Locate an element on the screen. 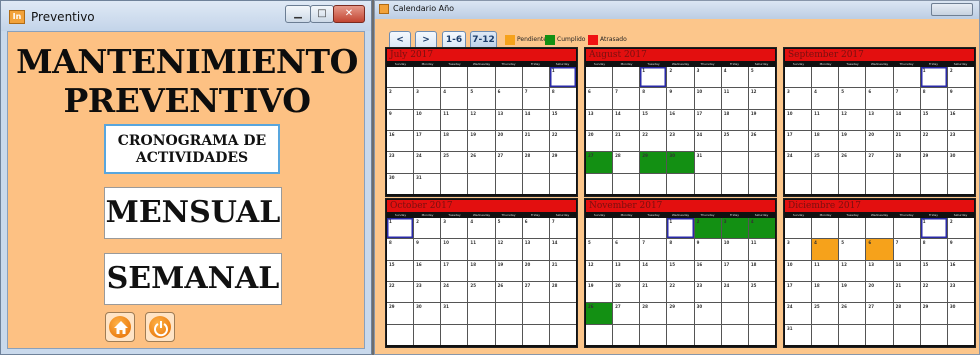 Image resolution: width=980 pixels, height=355 pixels. minimize-button: ▁ is located at coordinates (298, 14).